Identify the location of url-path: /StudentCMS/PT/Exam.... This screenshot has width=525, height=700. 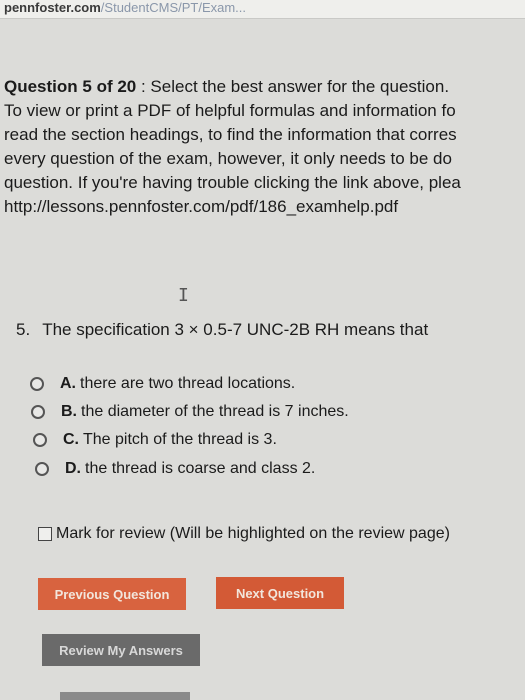
(173, 7).